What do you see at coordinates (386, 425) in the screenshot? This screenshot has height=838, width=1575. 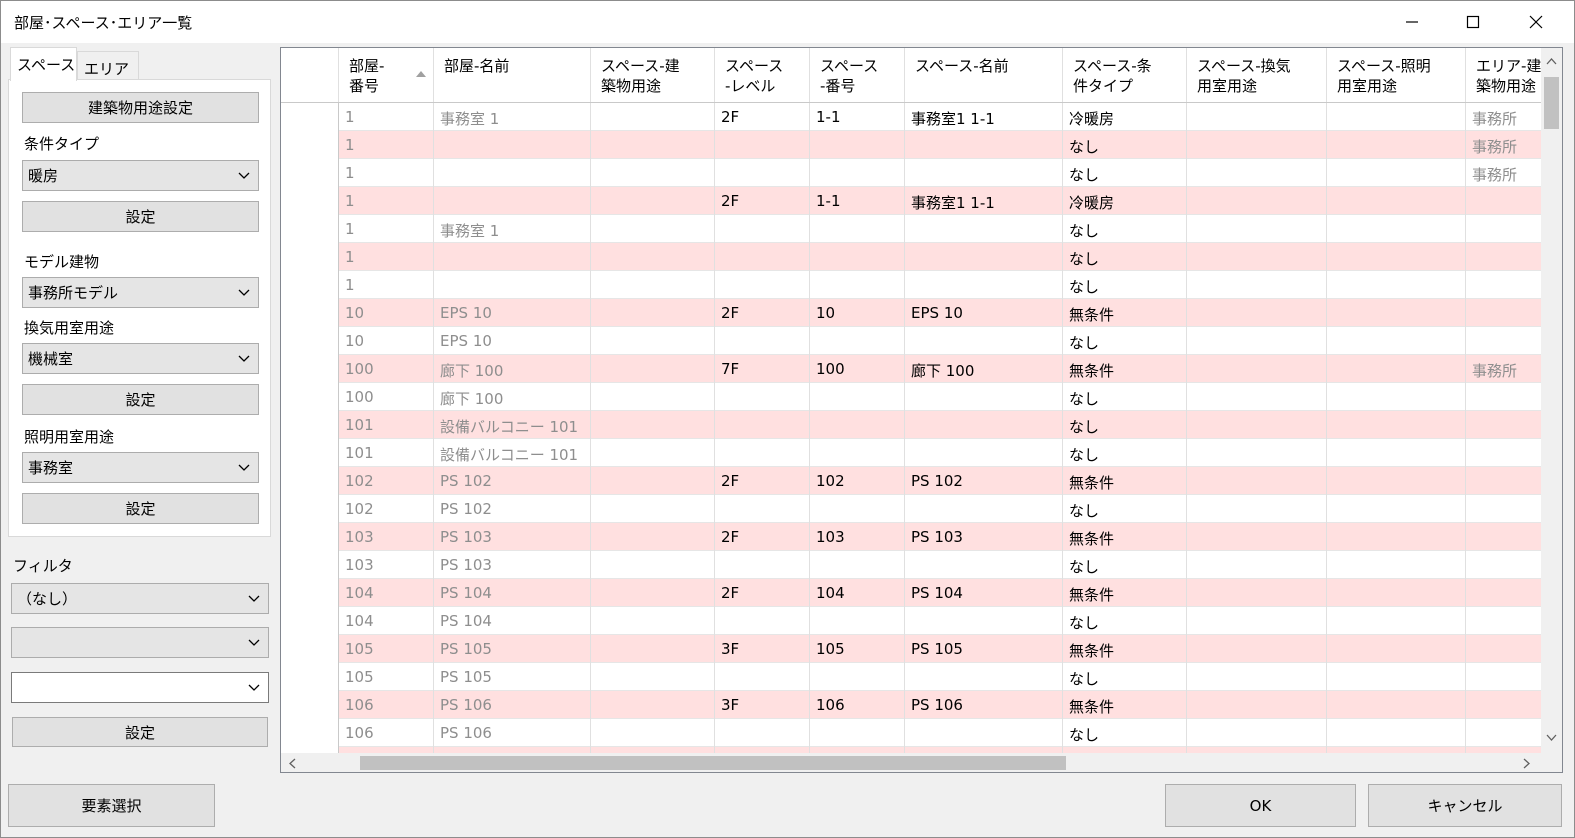 I see `table-cell: 101` at bounding box center [386, 425].